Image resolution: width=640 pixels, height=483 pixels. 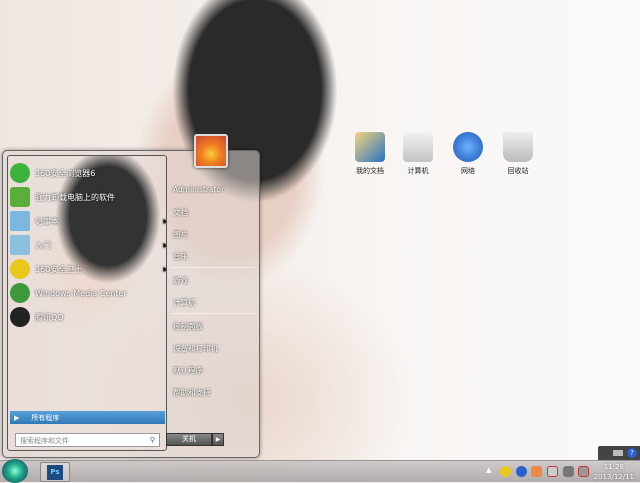 What do you see at coordinates (152, 440) in the screenshot?
I see `search-icon: ⚲` at bounding box center [152, 440].